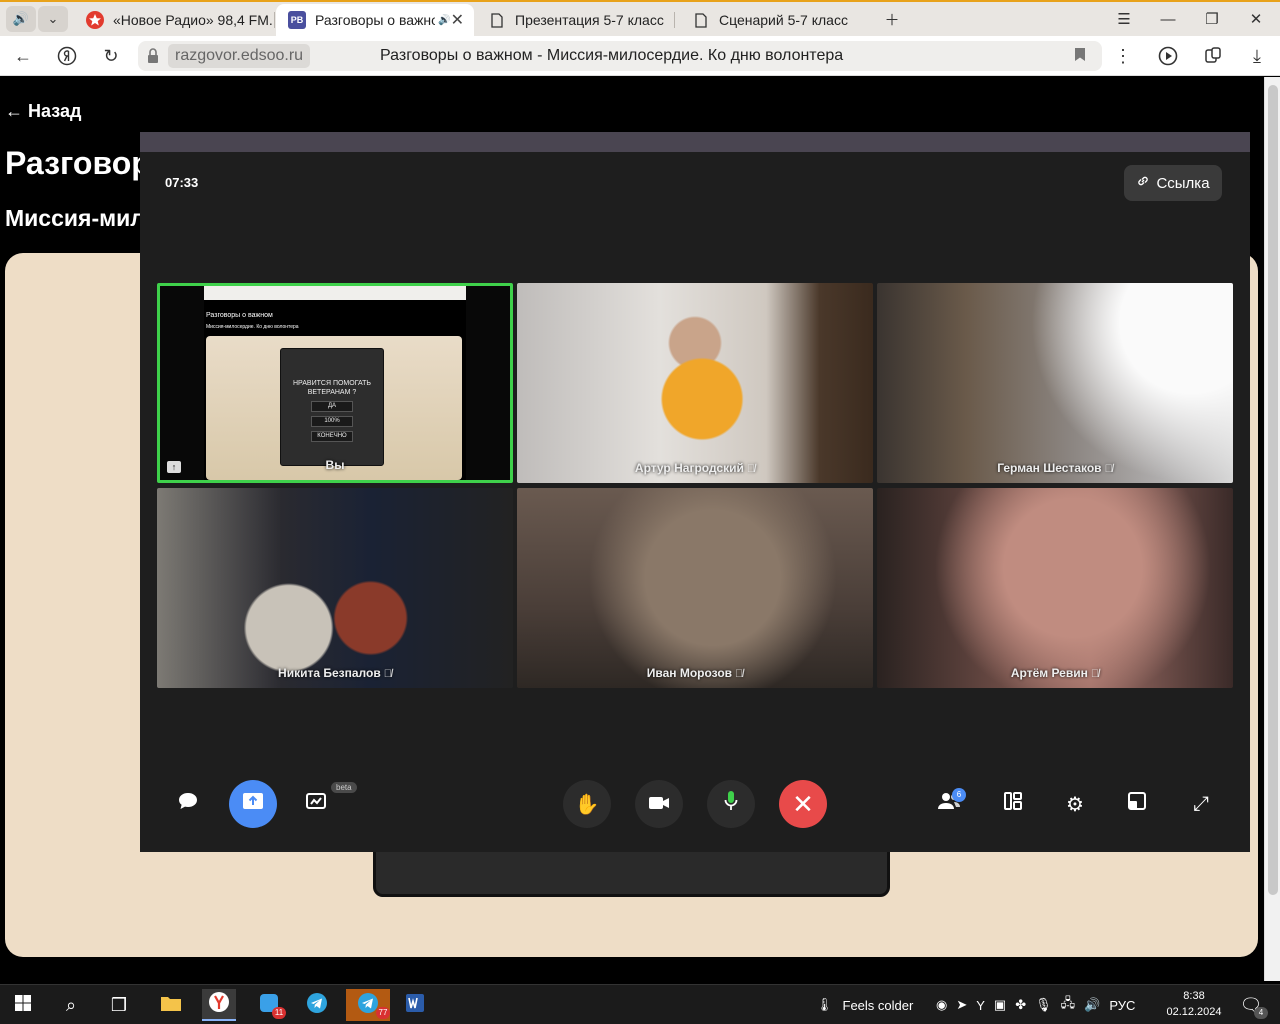 This screenshot has height=1024, width=1280. Describe the element at coordinates (252, 327) in the screenshot. I see `shared-subtitle: Миссия-милосердие. Ко дню волонтера` at that location.